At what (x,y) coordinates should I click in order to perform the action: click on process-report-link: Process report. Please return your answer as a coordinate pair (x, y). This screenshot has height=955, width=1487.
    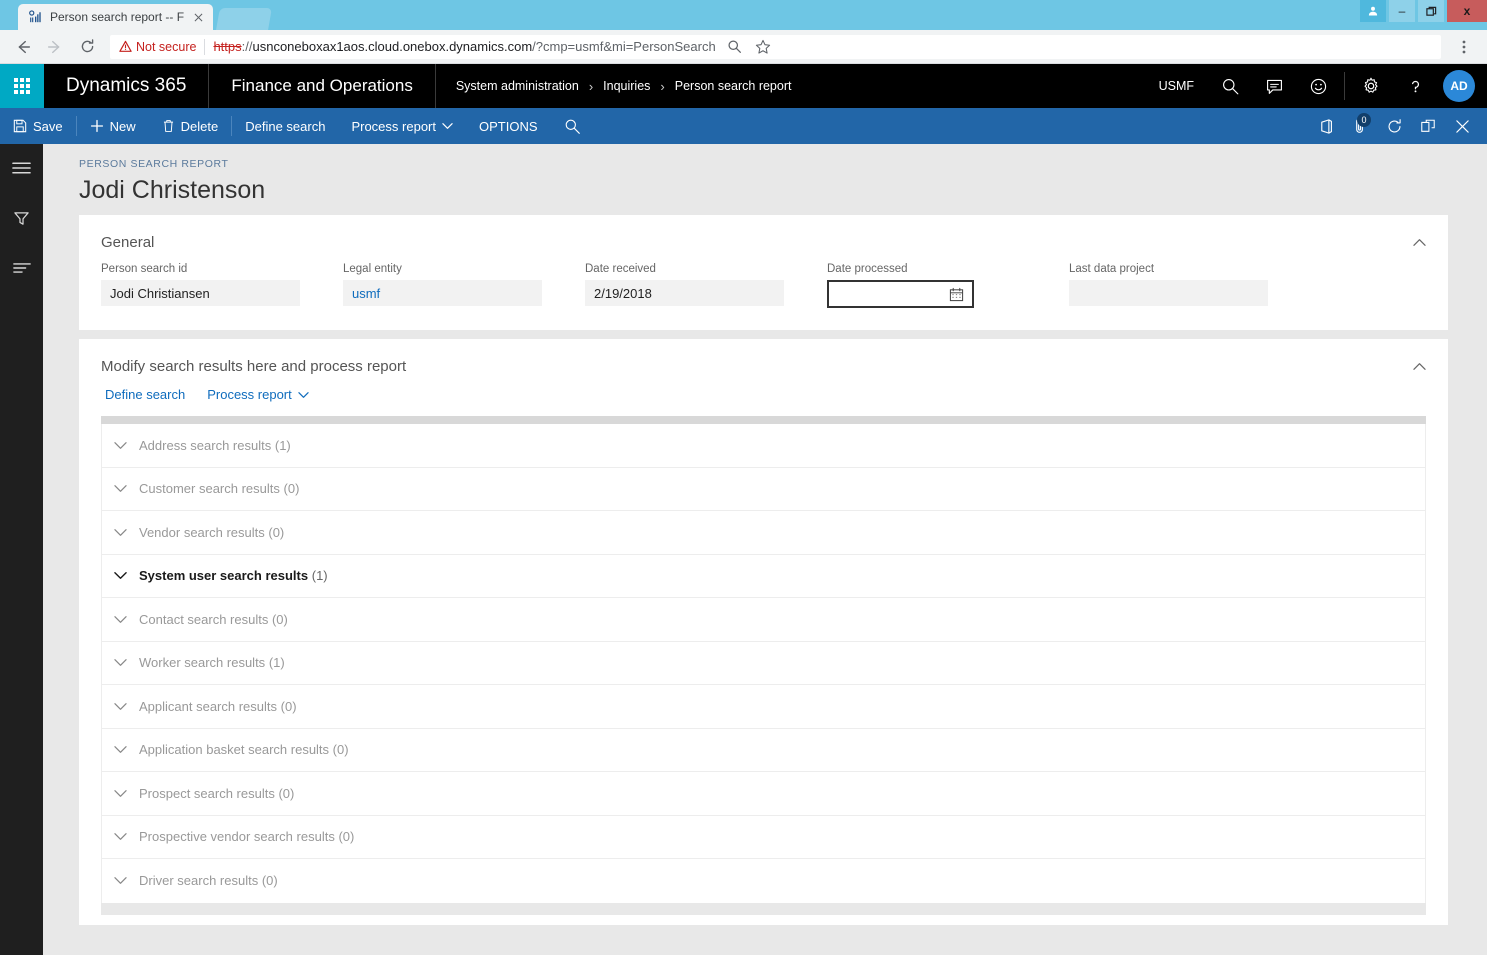
    Looking at the image, I should click on (258, 394).